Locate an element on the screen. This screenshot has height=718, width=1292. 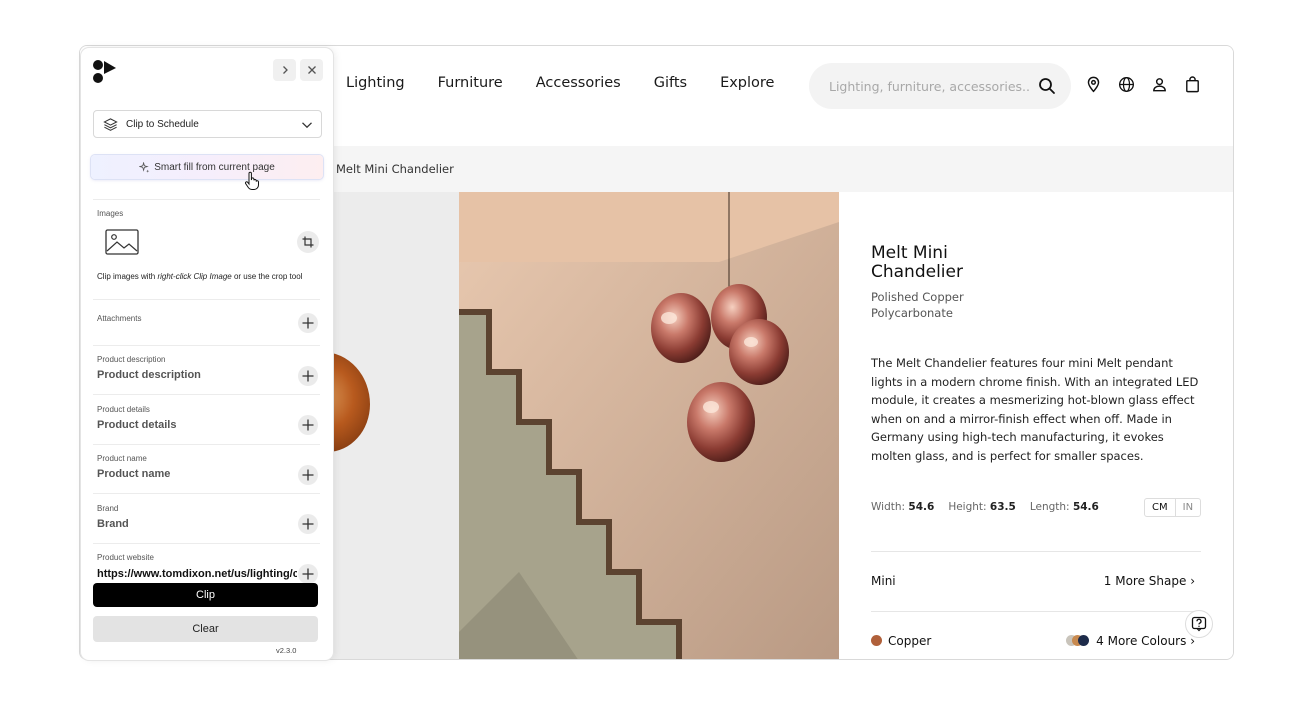
app-logo-icon is located at coordinates (104, 71).